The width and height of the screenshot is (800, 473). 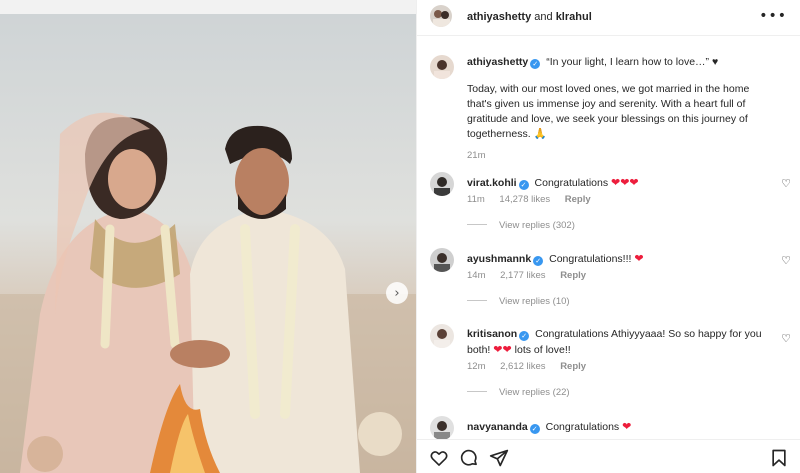 I want to click on action-bar, so click(x=608, y=456).